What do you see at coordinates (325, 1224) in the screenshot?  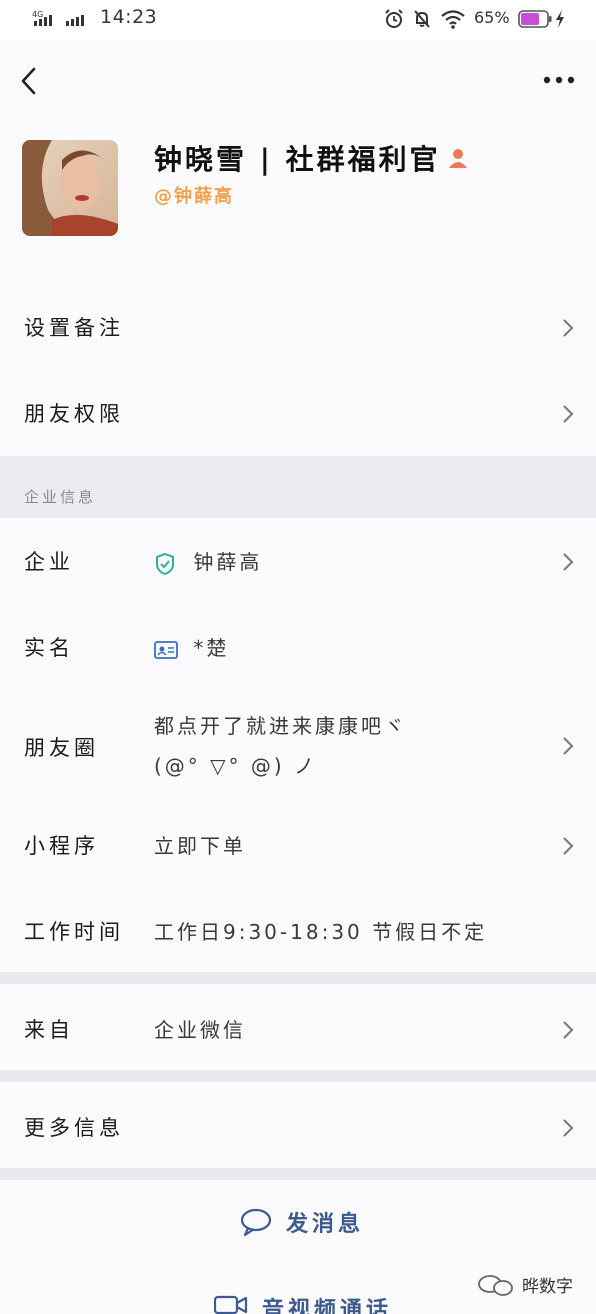 I see `send-message-label: 发消息` at bounding box center [325, 1224].